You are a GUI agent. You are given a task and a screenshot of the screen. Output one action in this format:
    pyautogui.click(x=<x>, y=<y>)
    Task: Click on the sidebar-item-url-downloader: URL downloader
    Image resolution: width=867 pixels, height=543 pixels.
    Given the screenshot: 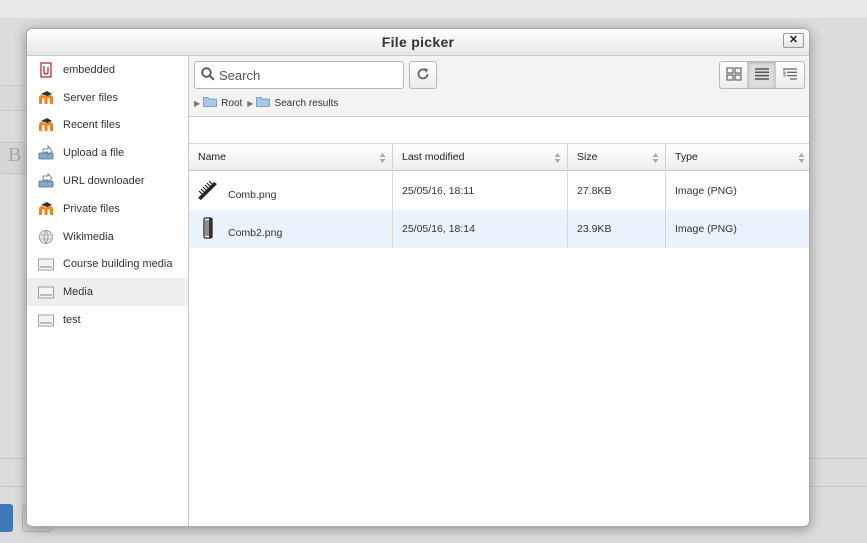 What is the action you would take?
    pyautogui.click(x=107, y=181)
    